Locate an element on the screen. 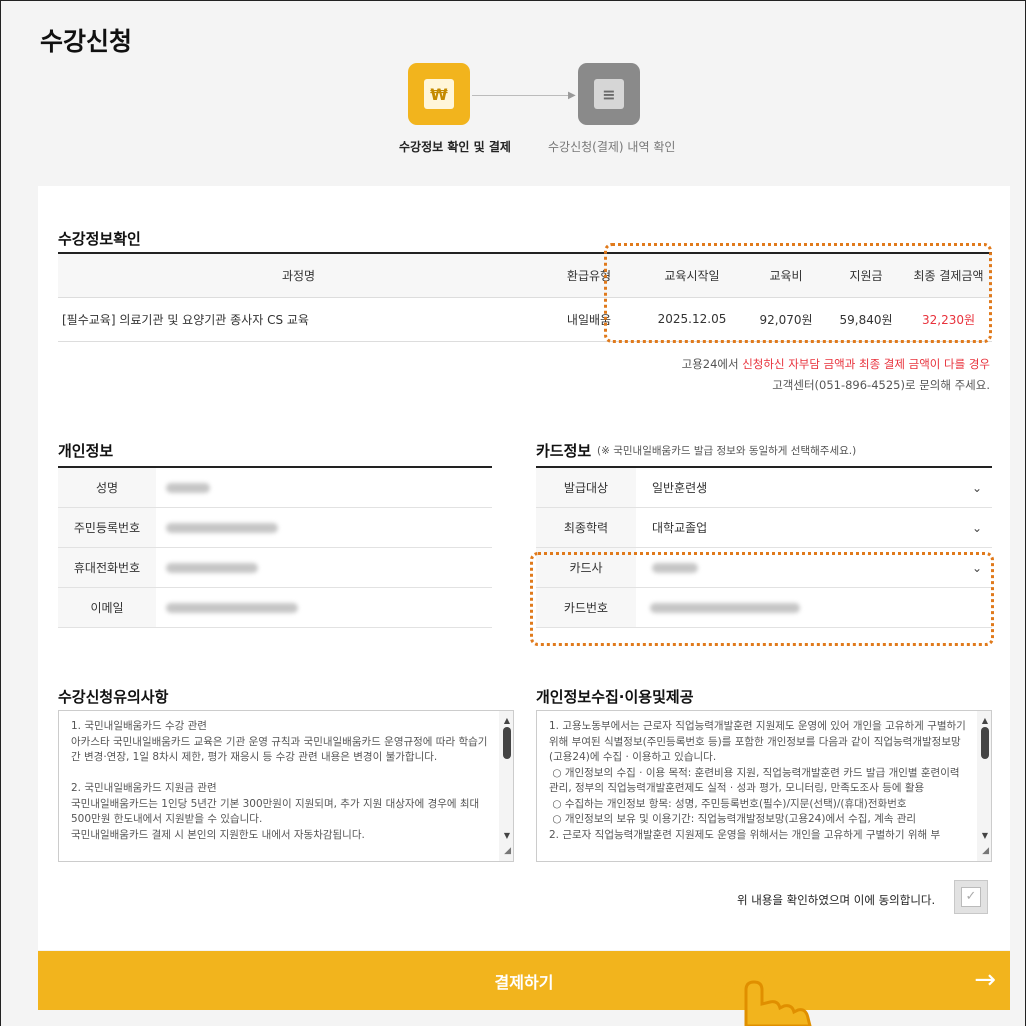 Image resolution: width=1026 pixels, height=1026 pixels. step-2-label: 수강신청(결제) 내역 확인 is located at coordinates (612, 147).